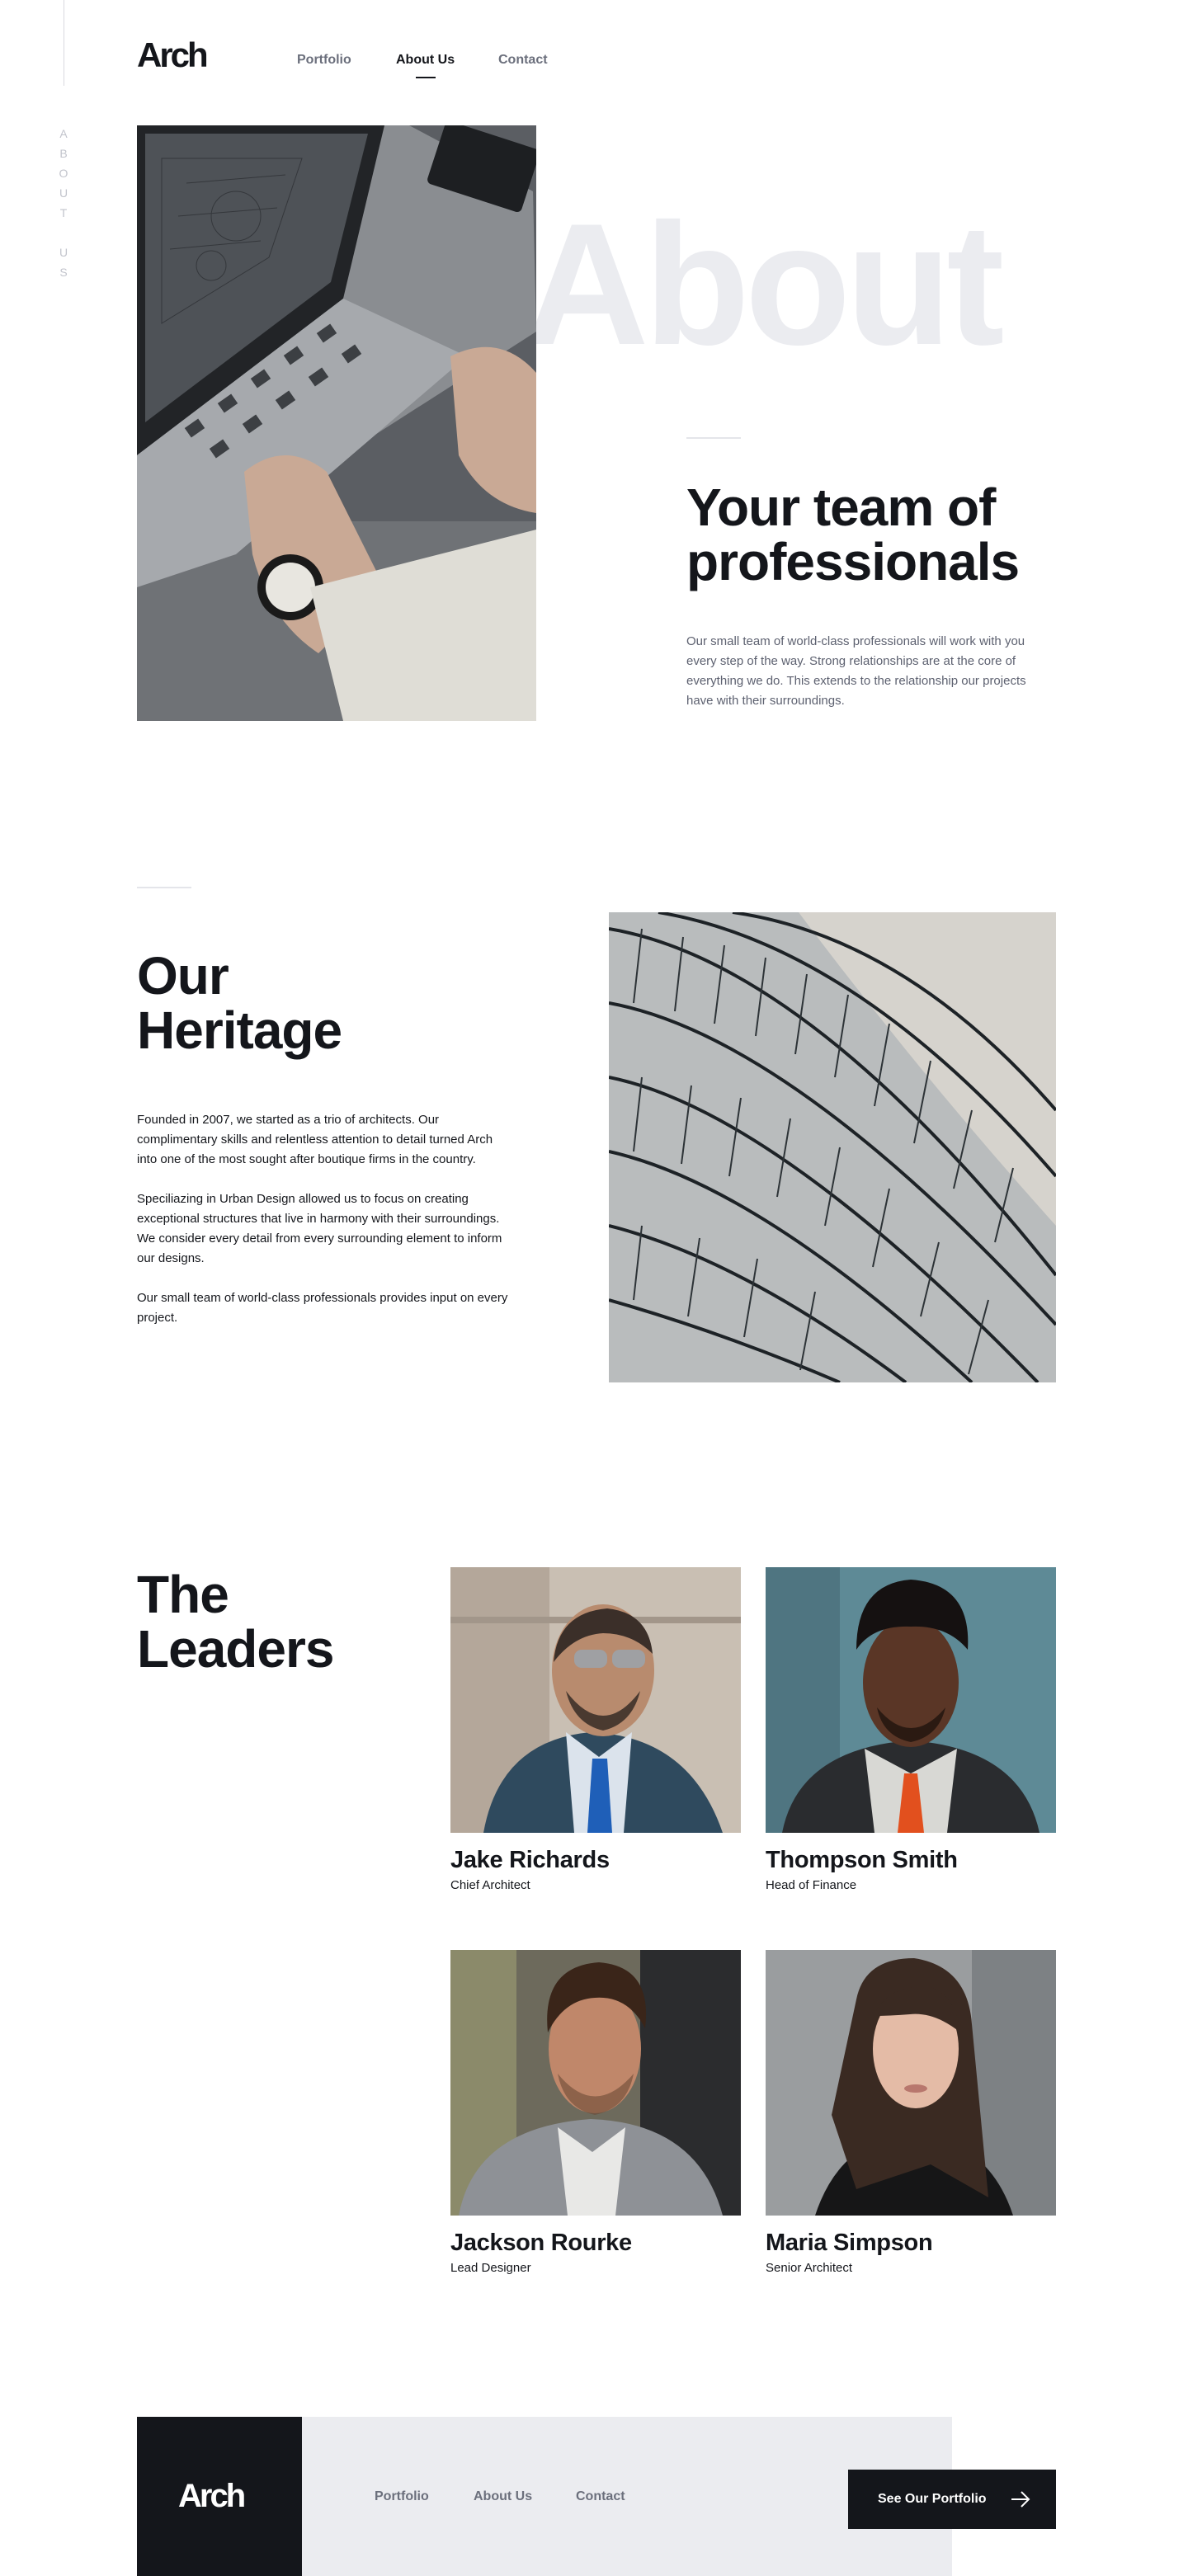 The width and height of the screenshot is (1188, 2576). I want to click on see-portfolio-label: See Our Portfolio, so click(932, 2499).